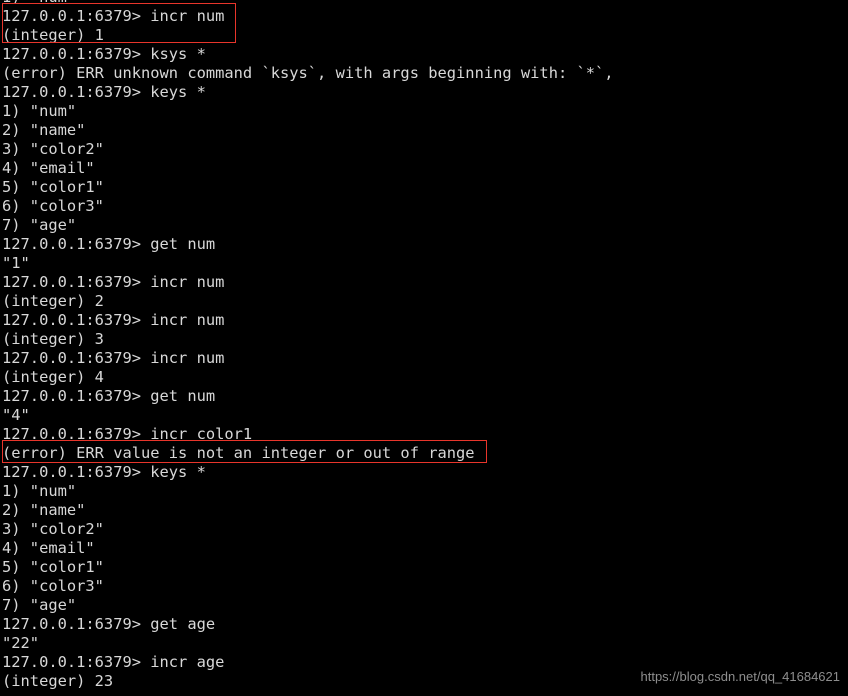  Describe the element at coordinates (16, 263) in the screenshot. I see `terminal-line: "1"` at that location.